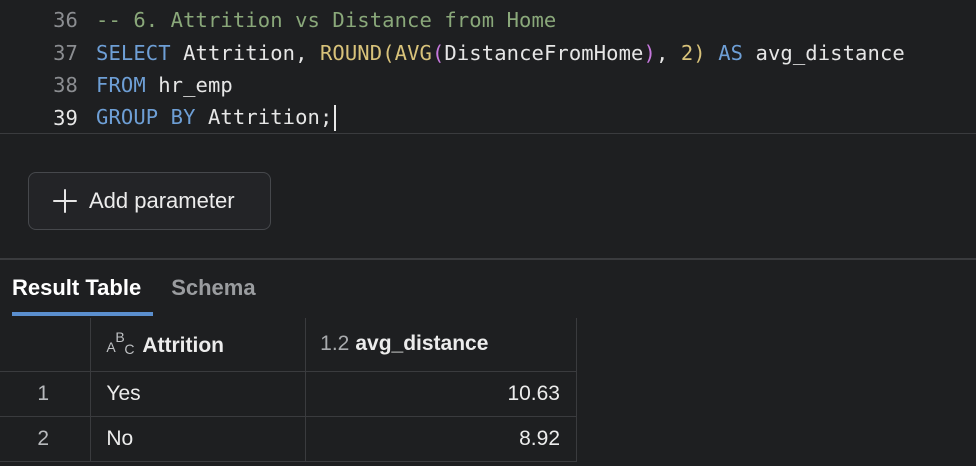 The height and width of the screenshot is (466, 976). What do you see at coordinates (422, 344) in the screenshot?
I see `column-label: avg_distance` at bounding box center [422, 344].